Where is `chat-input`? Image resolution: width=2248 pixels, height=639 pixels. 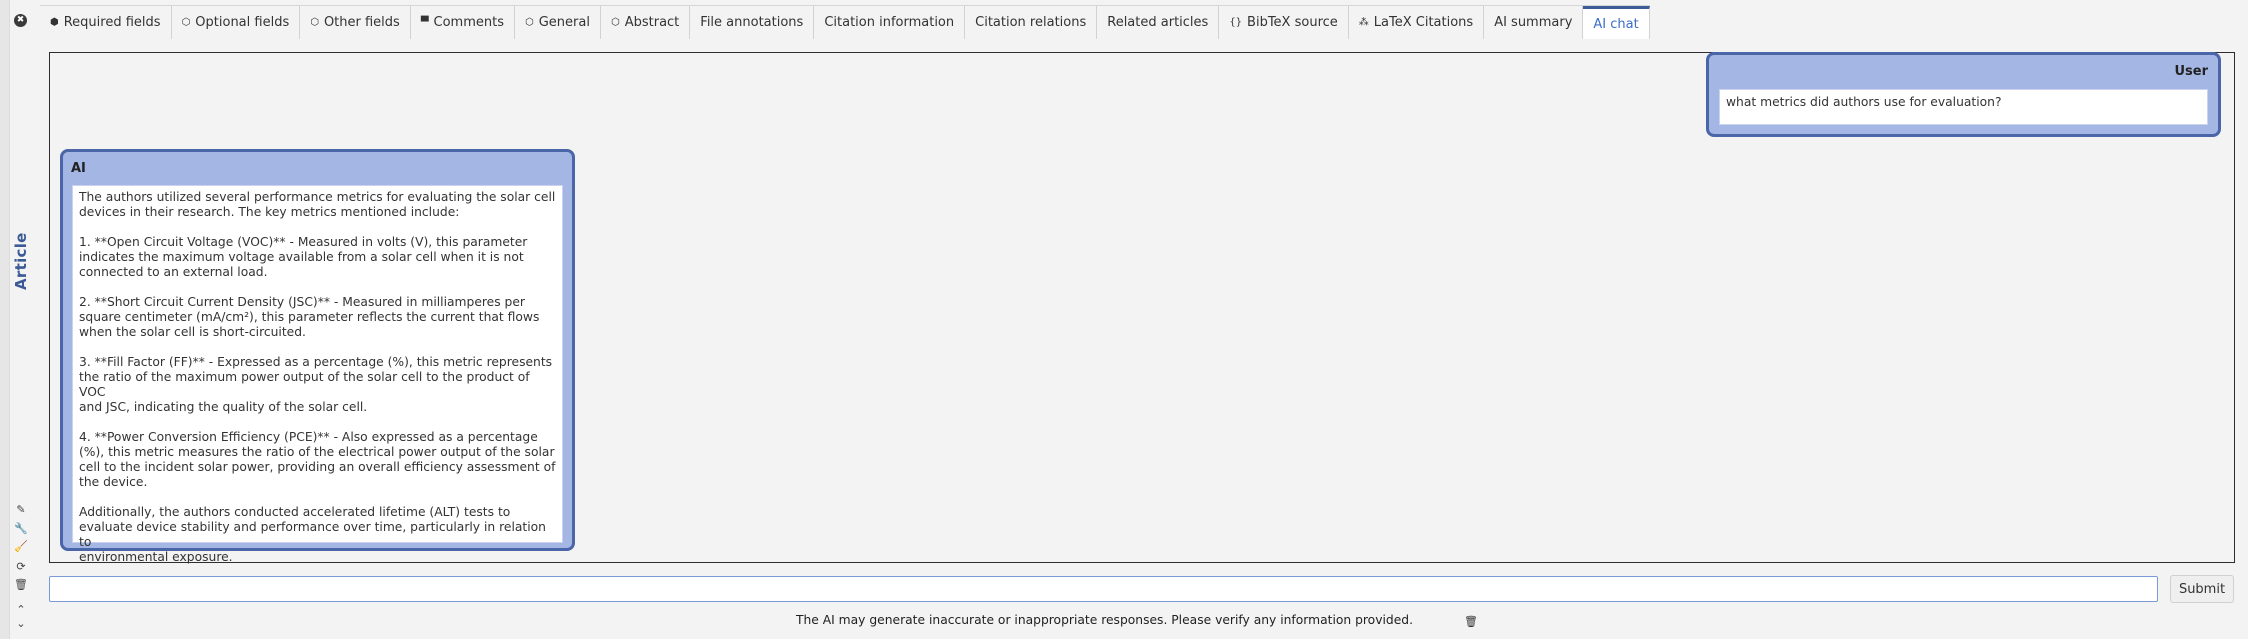 chat-input is located at coordinates (1103, 589).